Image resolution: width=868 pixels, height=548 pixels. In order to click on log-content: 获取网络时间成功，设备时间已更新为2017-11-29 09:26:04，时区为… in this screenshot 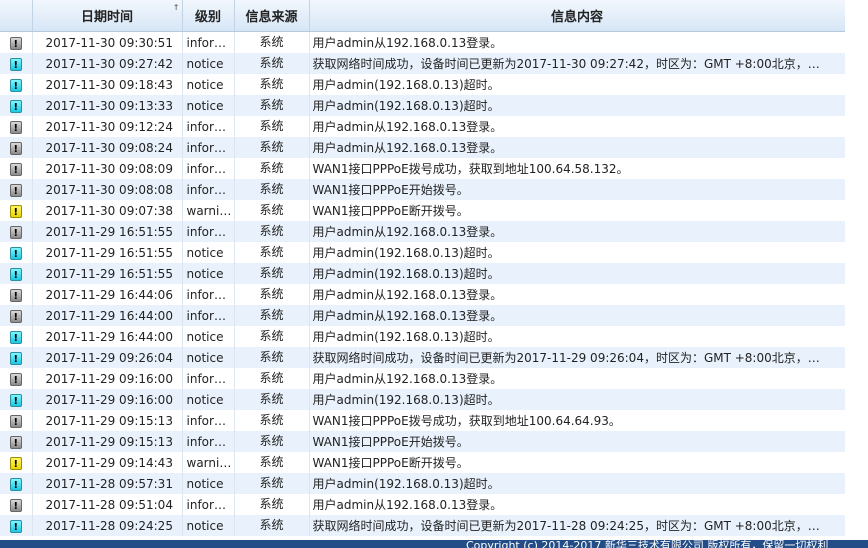, I will do `click(577, 357)`.